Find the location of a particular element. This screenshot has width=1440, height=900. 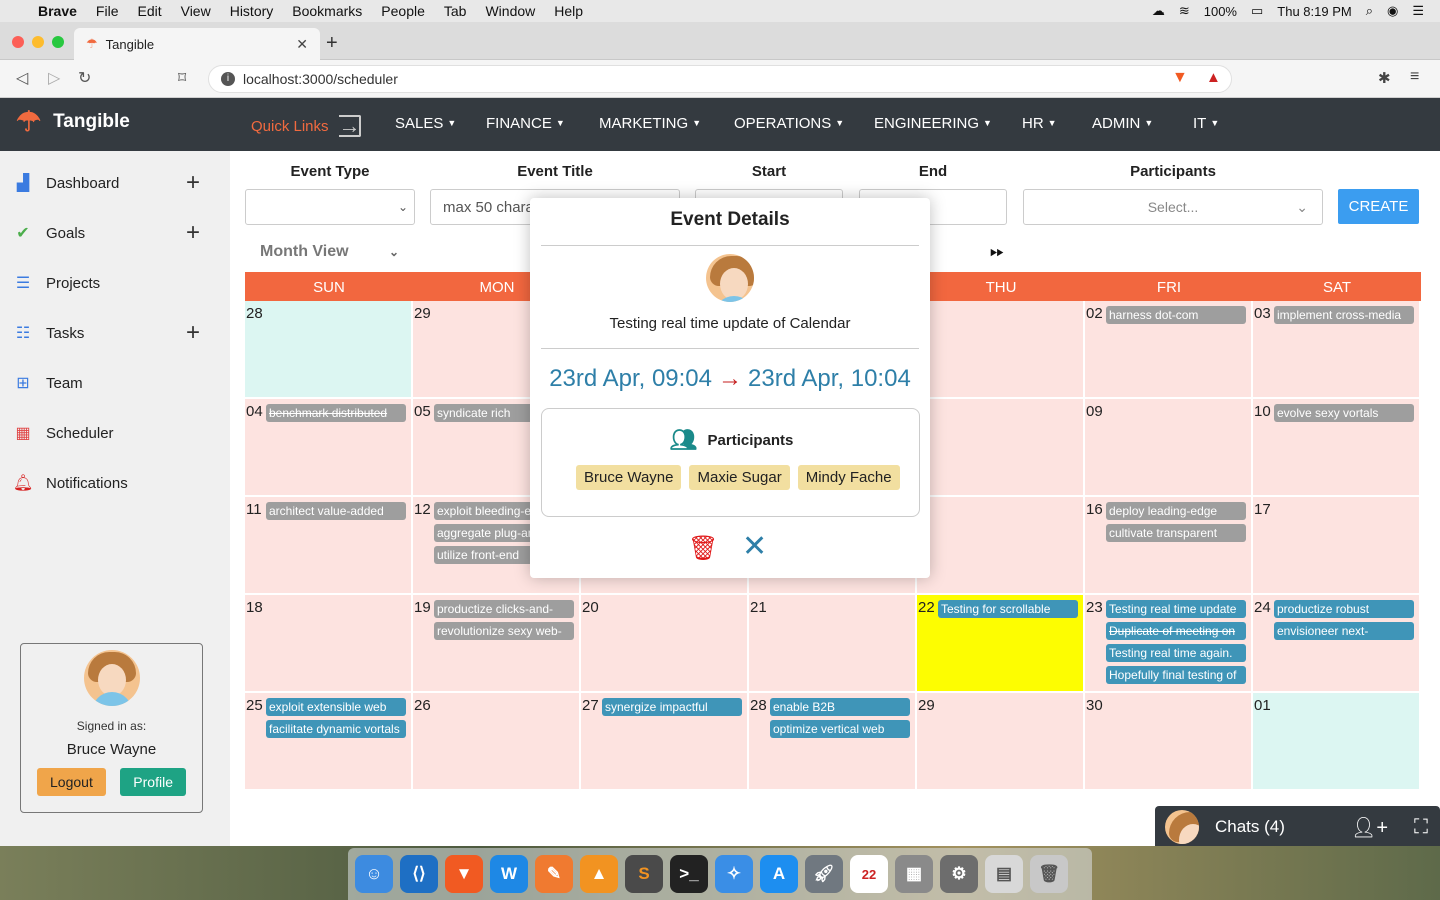

calendar-event: evolve sexy vortals is located at coordinates (1344, 413).